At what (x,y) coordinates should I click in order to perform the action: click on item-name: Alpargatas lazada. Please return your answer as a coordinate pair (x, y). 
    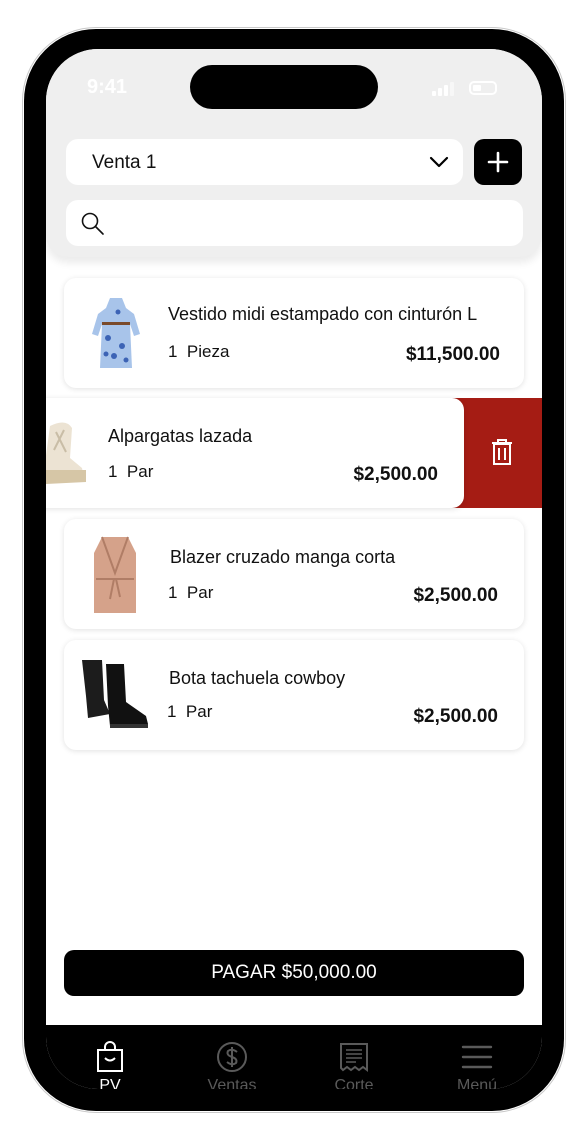
    Looking at the image, I should click on (180, 436).